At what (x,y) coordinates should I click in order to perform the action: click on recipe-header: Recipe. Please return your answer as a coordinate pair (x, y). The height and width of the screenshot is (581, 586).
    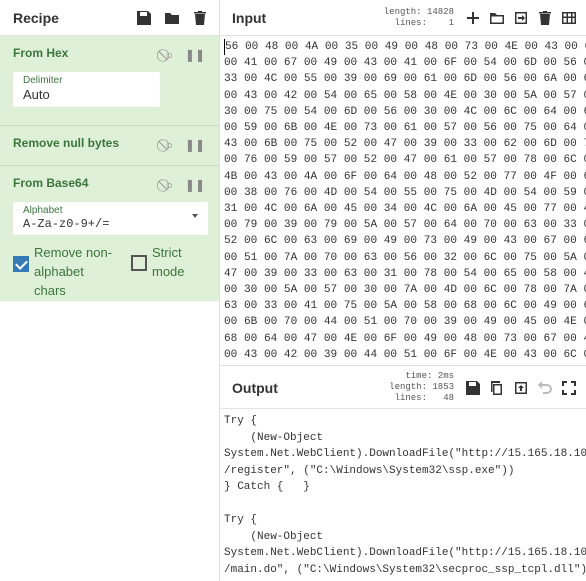
    Looking at the image, I should click on (109, 18).